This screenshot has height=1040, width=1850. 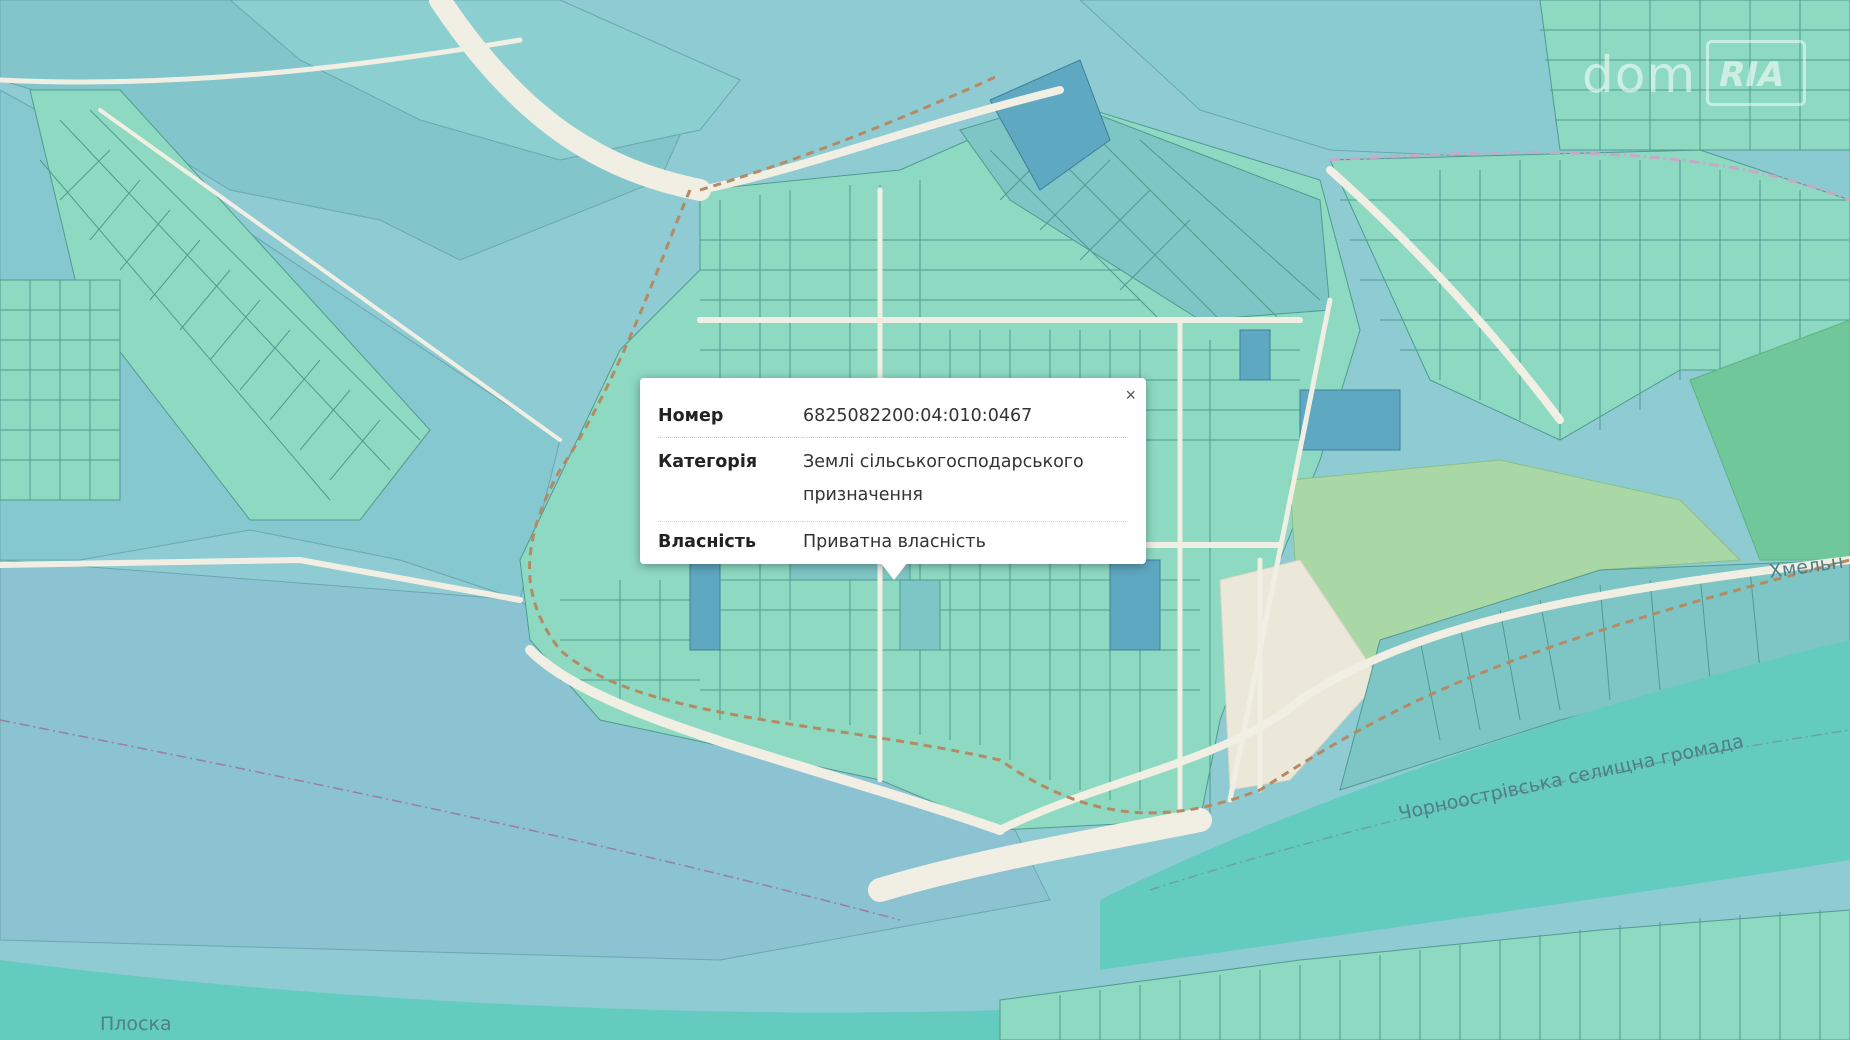 I want to click on watermark-ria-text: RIA, so click(x=1751, y=75).